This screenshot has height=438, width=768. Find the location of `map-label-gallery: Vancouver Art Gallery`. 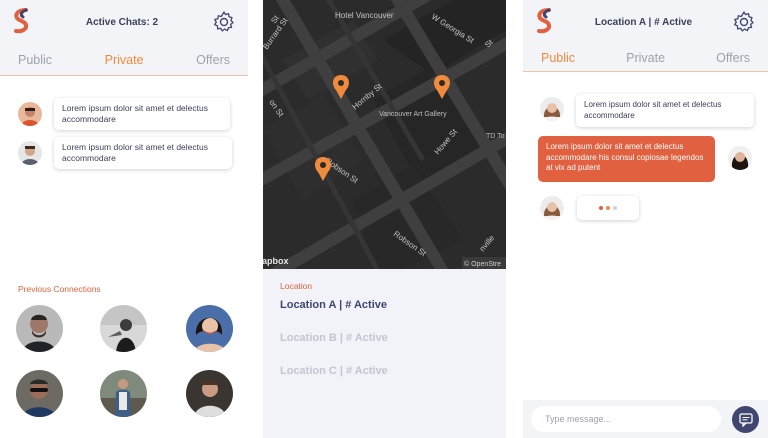

map-label-gallery: Vancouver Art Gallery is located at coordinates (413, 114).